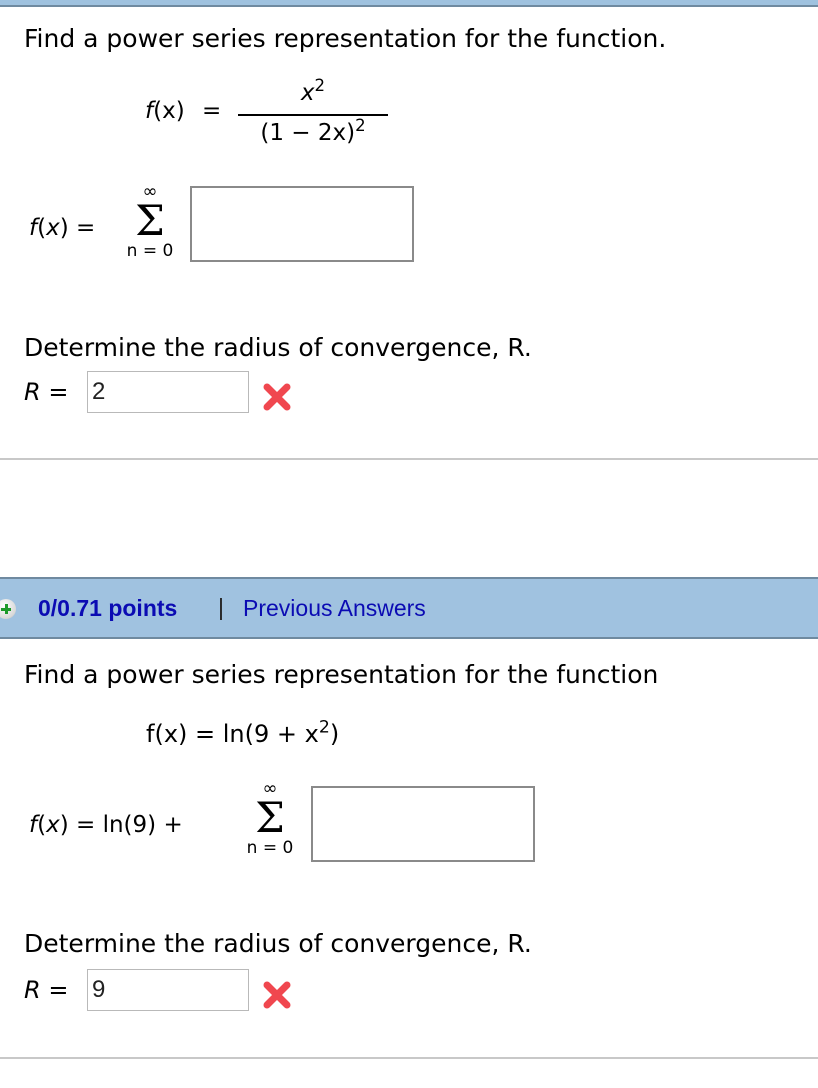 Image resolution: width=818 pixels, height=1088 pixels. Describe the element at coordinates (423, 824) in the screenshot. I see `question2-series-answer-input` at that location.